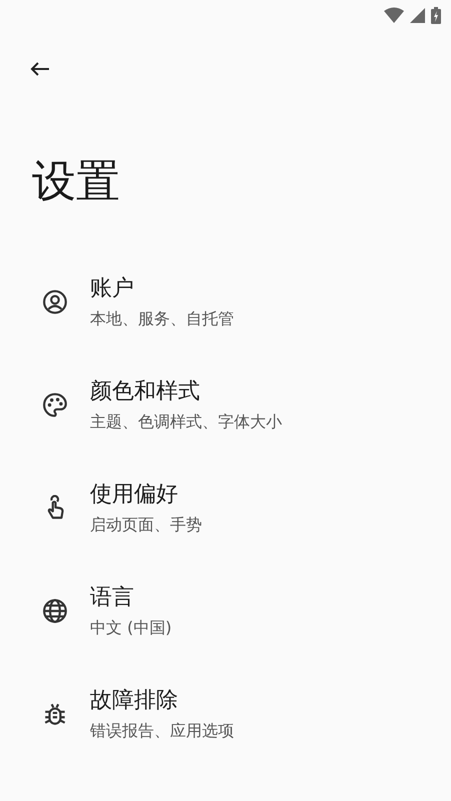  What do you see at coordinates (417, 15) in the screenshot?
I see `signal-icon` at bounding box center [417, 15].